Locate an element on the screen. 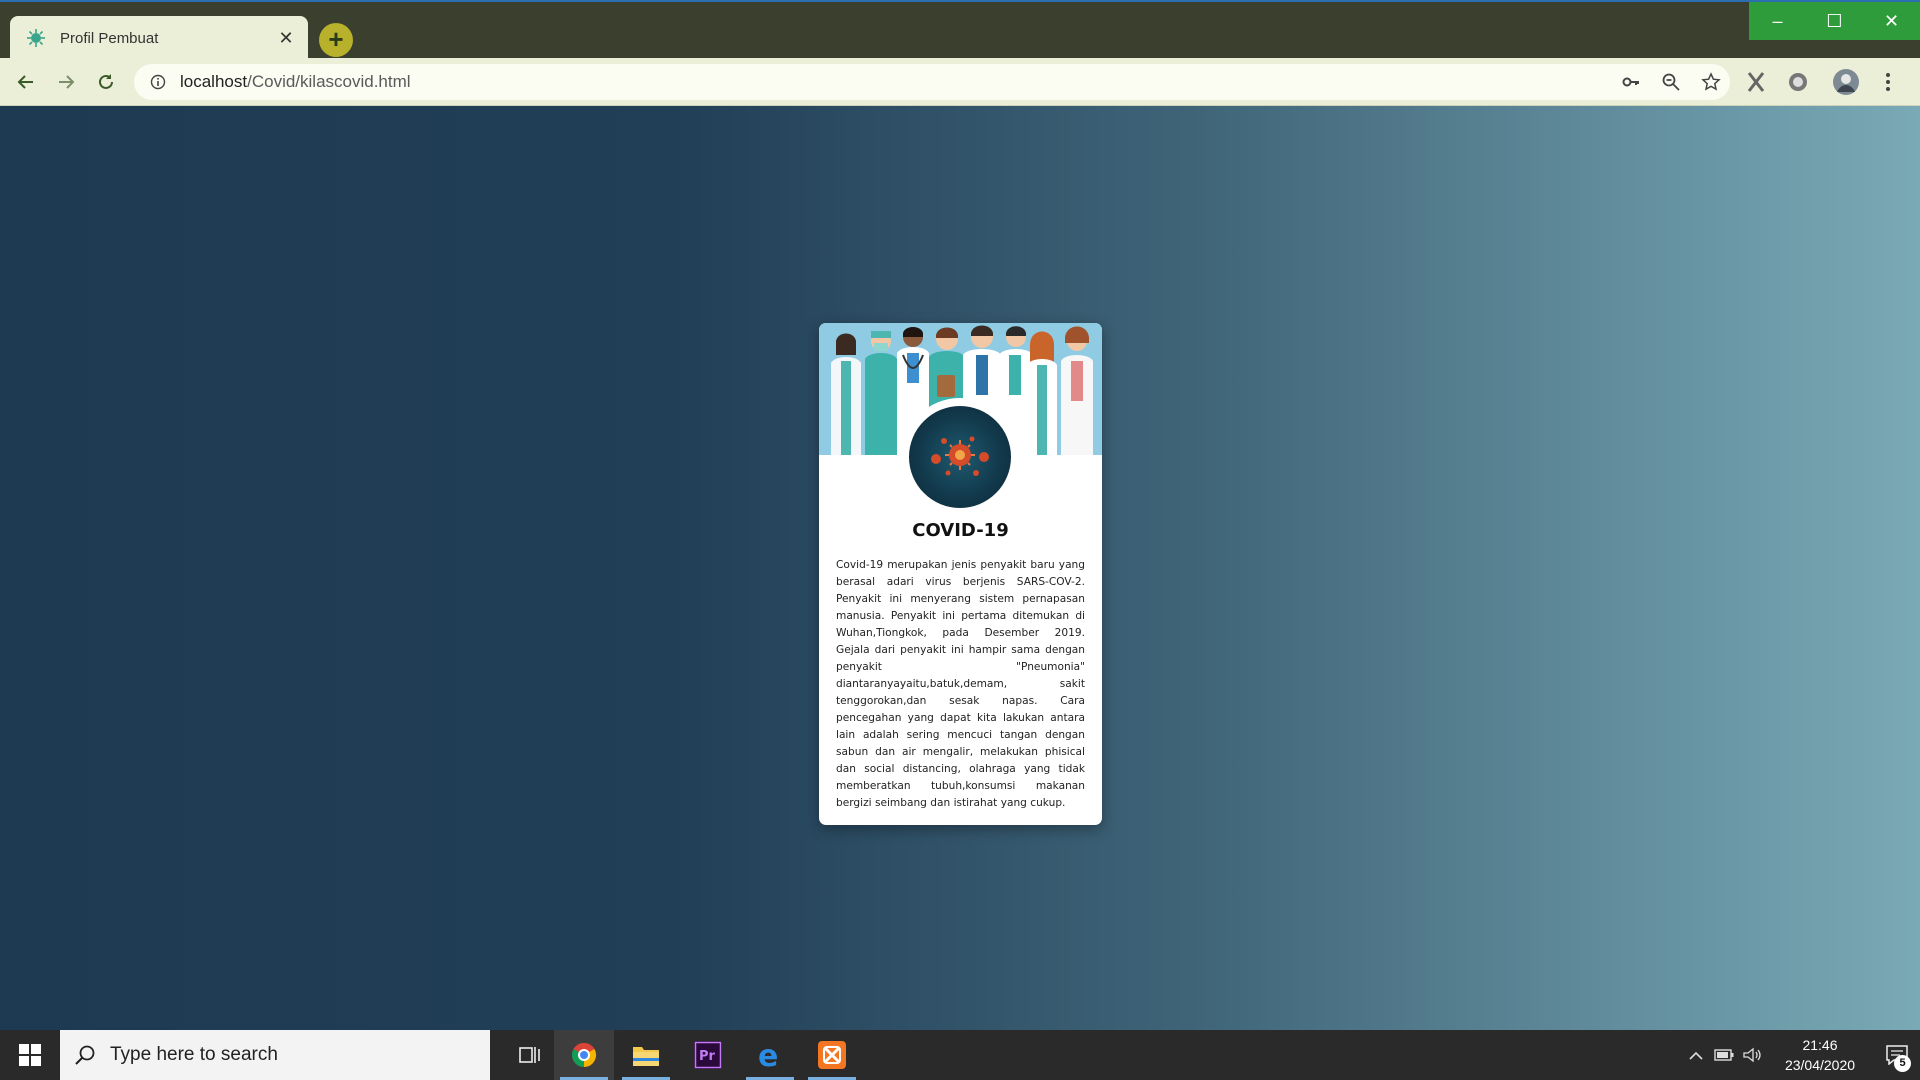  task-view-icon is located at coordinates (530, 1055).